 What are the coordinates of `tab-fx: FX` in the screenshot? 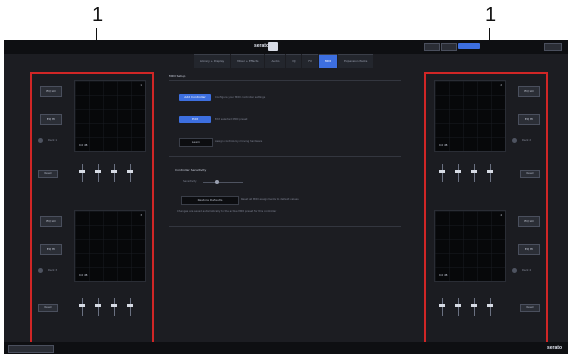 It's located at (310, 61).